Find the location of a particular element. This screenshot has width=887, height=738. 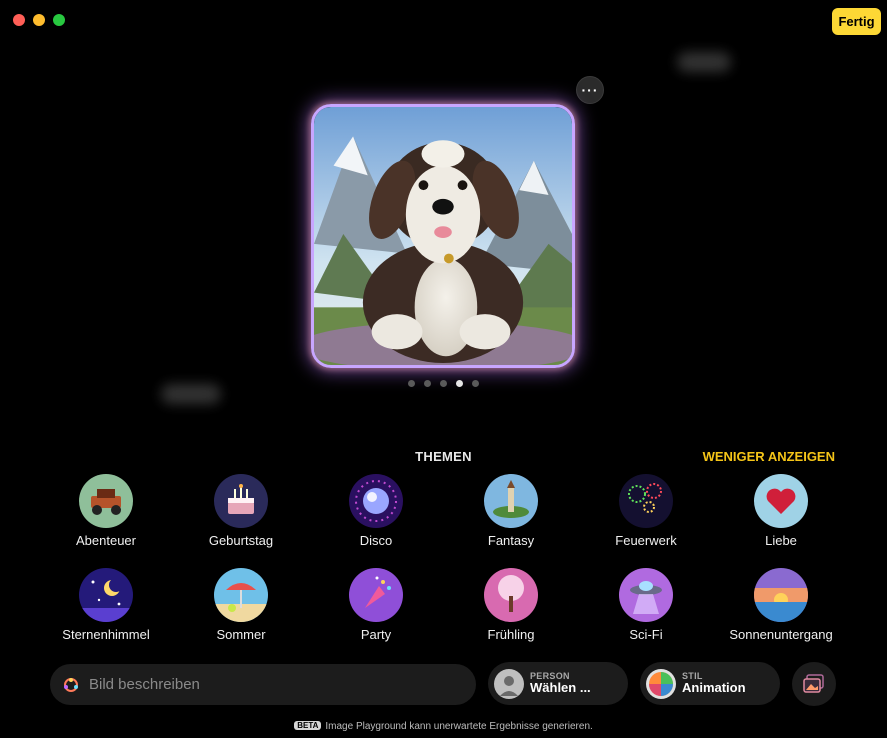

theme-scifi: Sci-Fi is located at coordinates (646, 605).